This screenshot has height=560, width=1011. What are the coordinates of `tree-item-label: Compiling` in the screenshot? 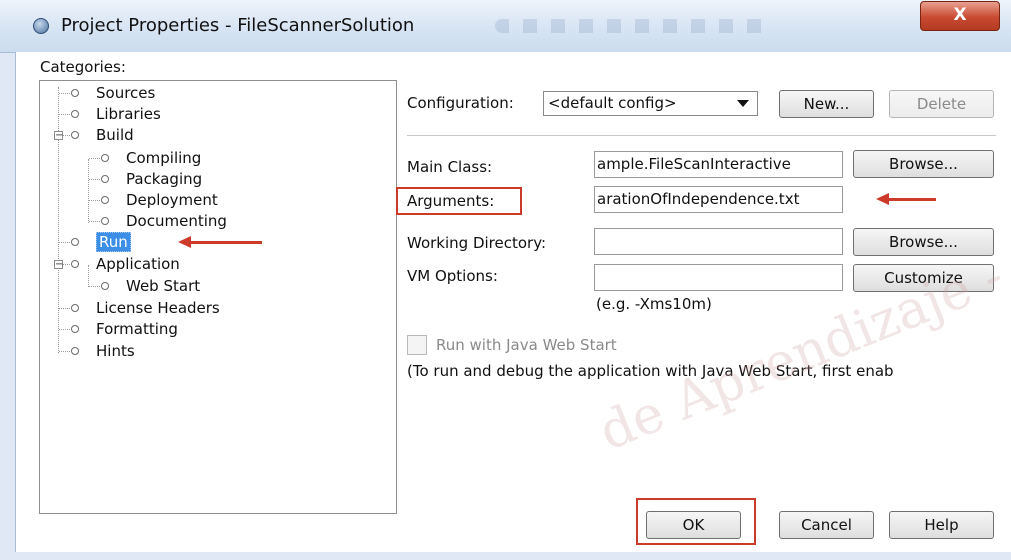 It's located at (164, 158).